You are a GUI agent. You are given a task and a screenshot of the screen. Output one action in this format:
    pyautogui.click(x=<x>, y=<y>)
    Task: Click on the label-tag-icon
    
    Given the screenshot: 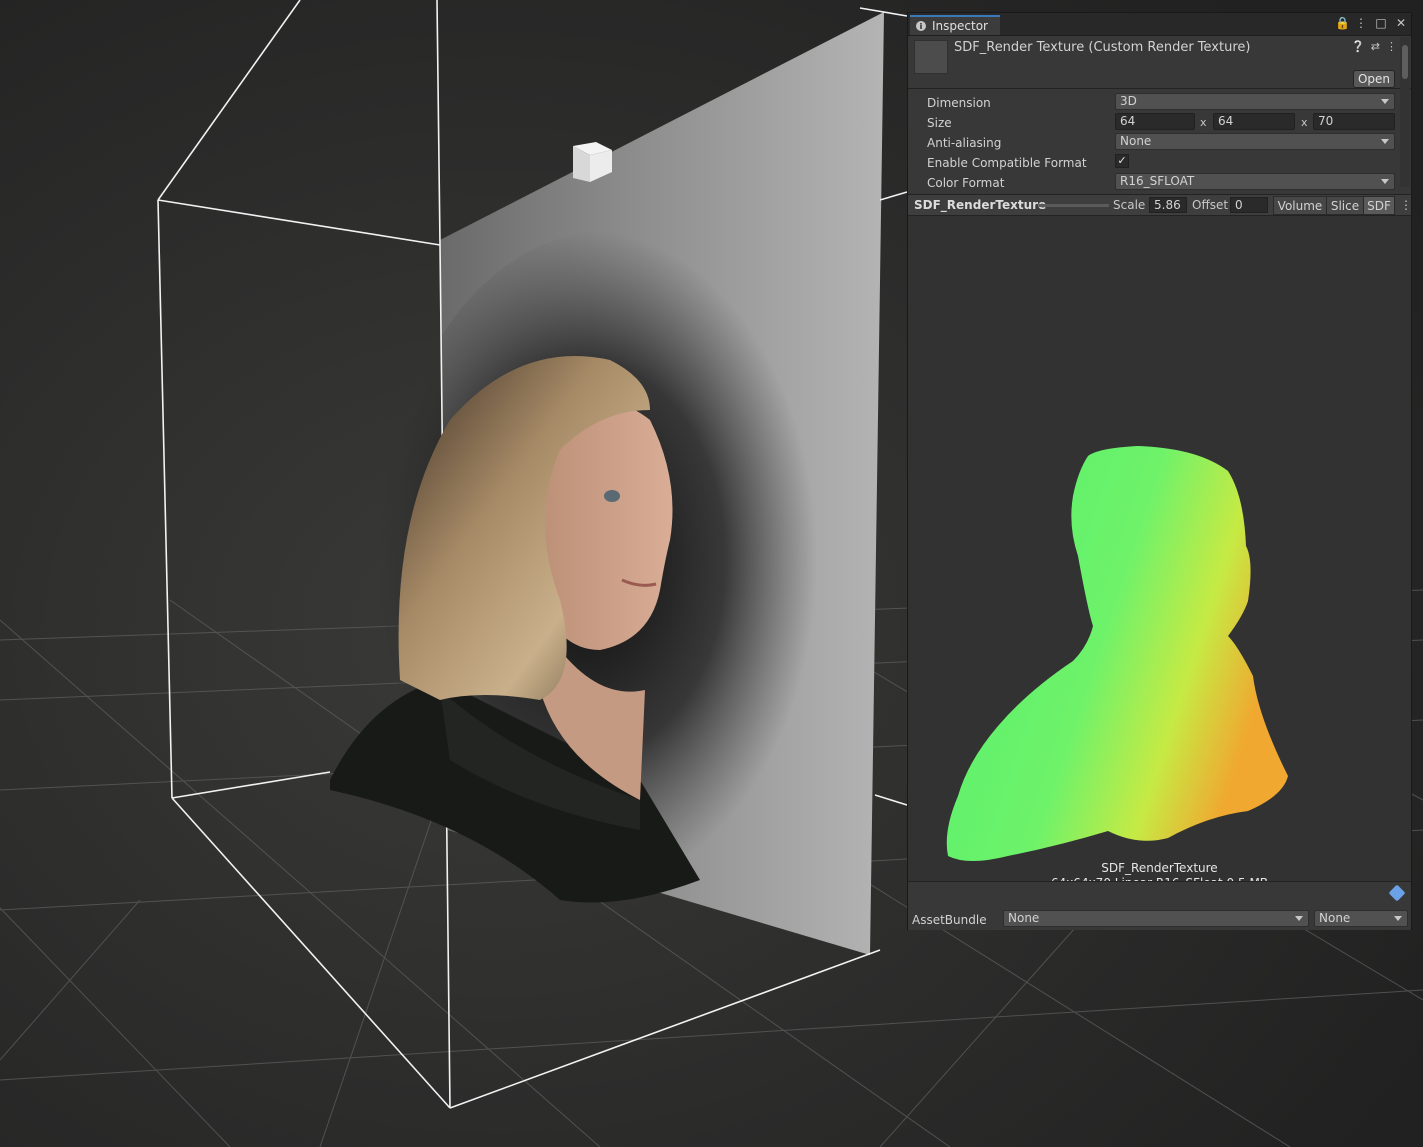 What is the action you would take?
    pyautogui.click(x=1397, y=893)
    